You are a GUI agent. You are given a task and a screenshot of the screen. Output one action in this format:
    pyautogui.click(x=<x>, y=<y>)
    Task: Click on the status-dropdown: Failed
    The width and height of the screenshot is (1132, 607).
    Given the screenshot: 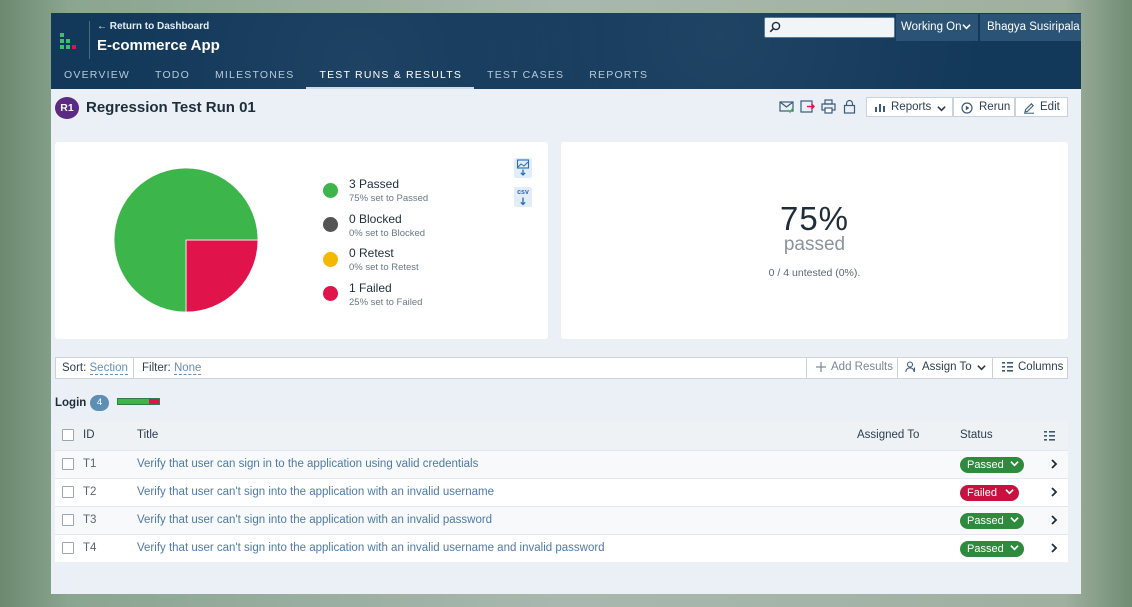 What is the action you would take?
    pyautogui.click(x=989, y=493)
    